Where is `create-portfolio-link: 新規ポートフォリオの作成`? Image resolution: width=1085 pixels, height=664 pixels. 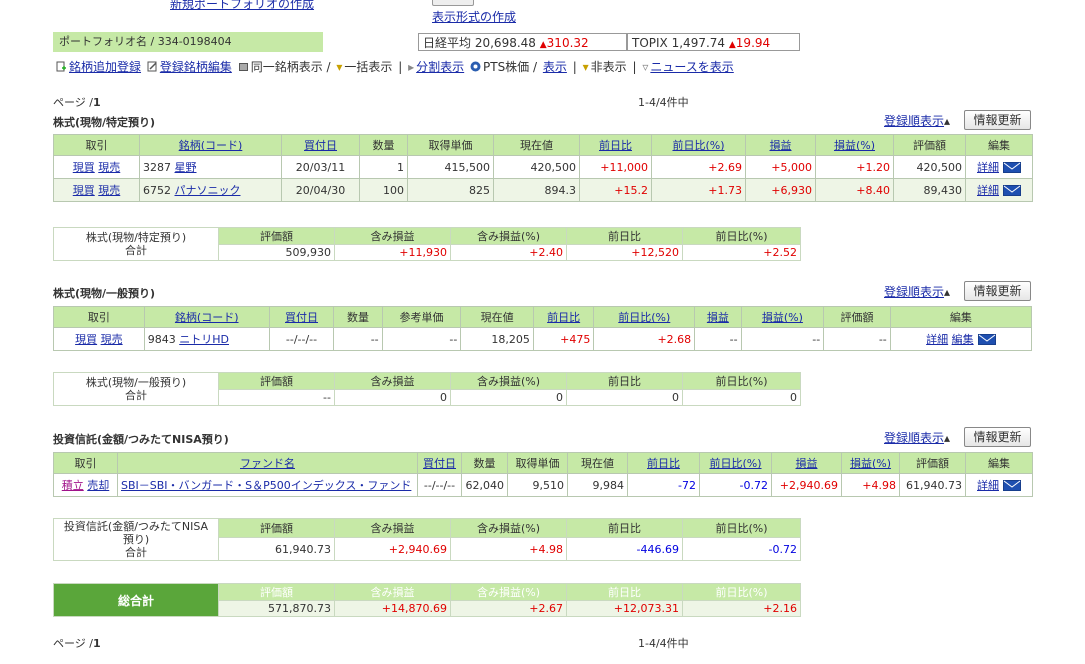
create-portfolio-link: 新規ポートフォリオの作成 is located at coordinates (242, 6).